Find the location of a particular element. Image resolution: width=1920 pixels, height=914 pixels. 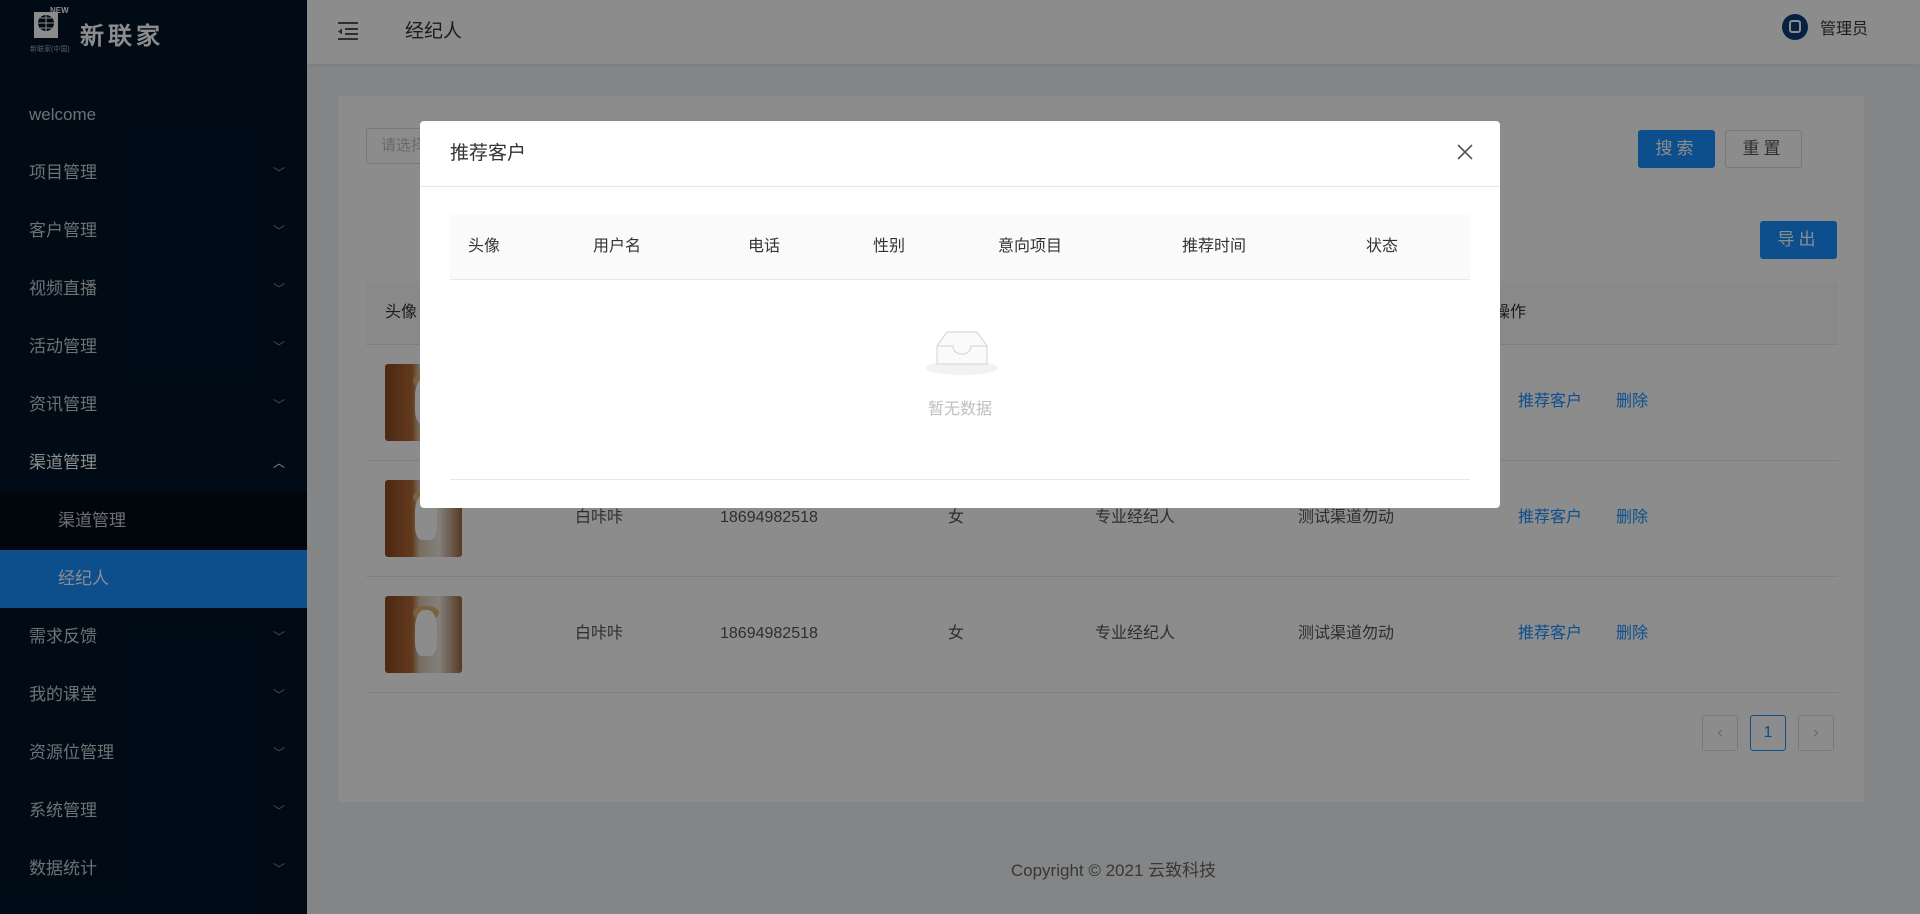

modal-title: 推荐客户 is located at coordinates (488, 153).